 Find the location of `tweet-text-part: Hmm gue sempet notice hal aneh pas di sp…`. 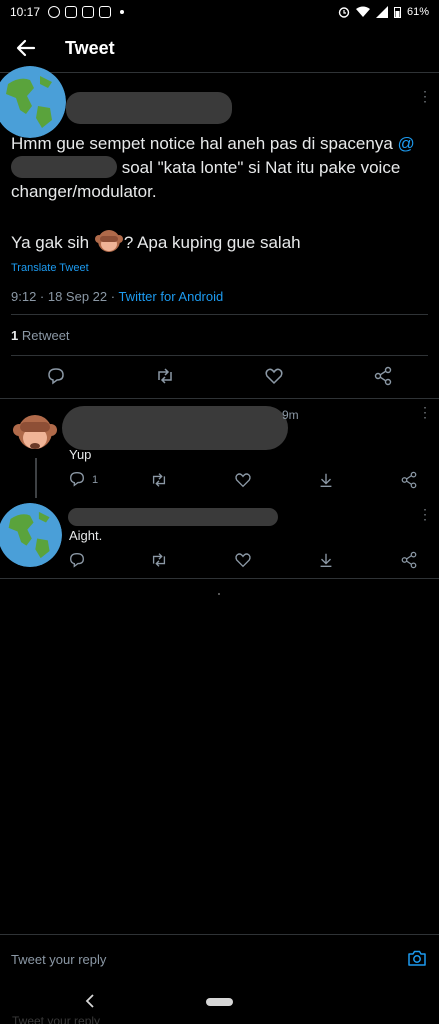

tweet-text-part: Hmm gue sempet notice hal aneh pas di sp… is located at coordinates (204, 143).